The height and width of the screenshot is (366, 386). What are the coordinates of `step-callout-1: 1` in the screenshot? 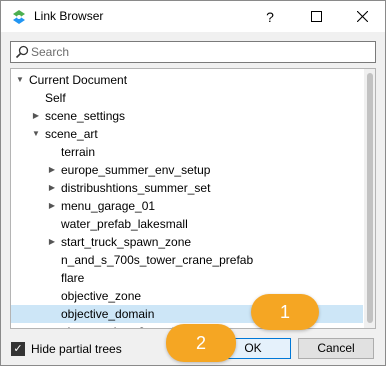 It's located at (285, 312).